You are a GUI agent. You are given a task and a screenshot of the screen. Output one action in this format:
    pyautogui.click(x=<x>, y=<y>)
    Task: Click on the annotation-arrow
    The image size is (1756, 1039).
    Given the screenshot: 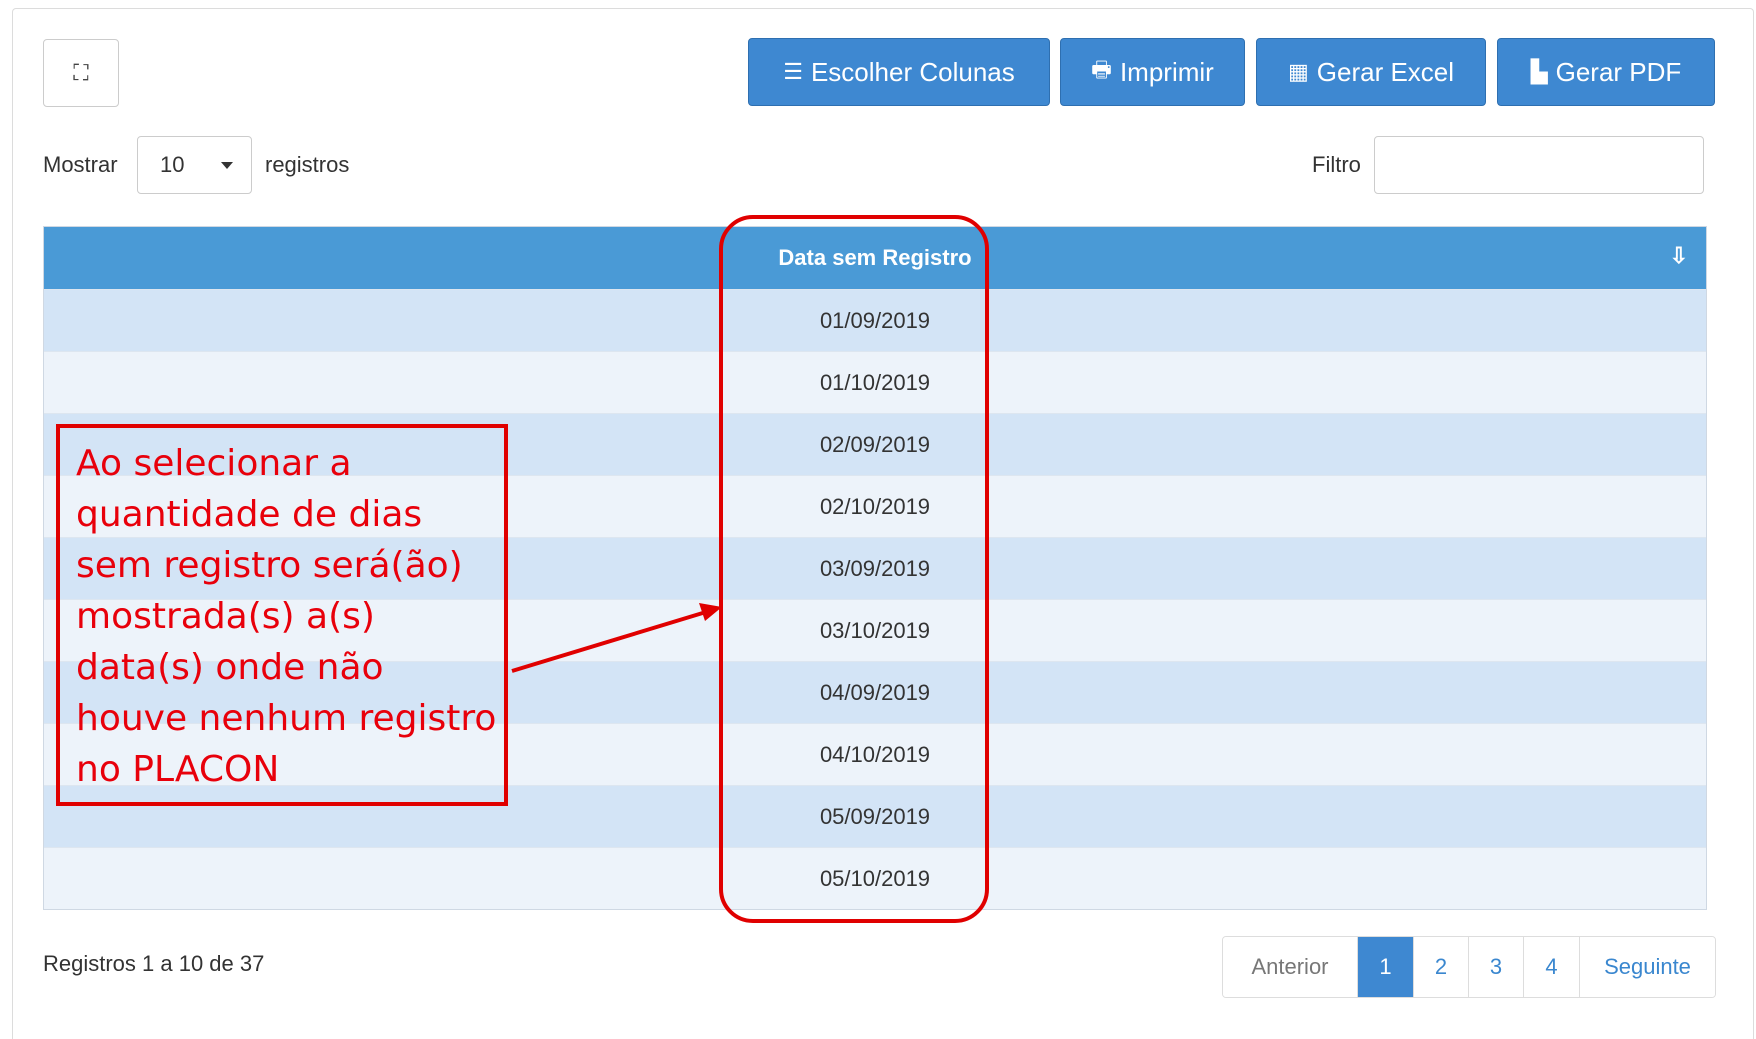 What is the action you would take?
    pyautogui.click(x=616, y=638)
    